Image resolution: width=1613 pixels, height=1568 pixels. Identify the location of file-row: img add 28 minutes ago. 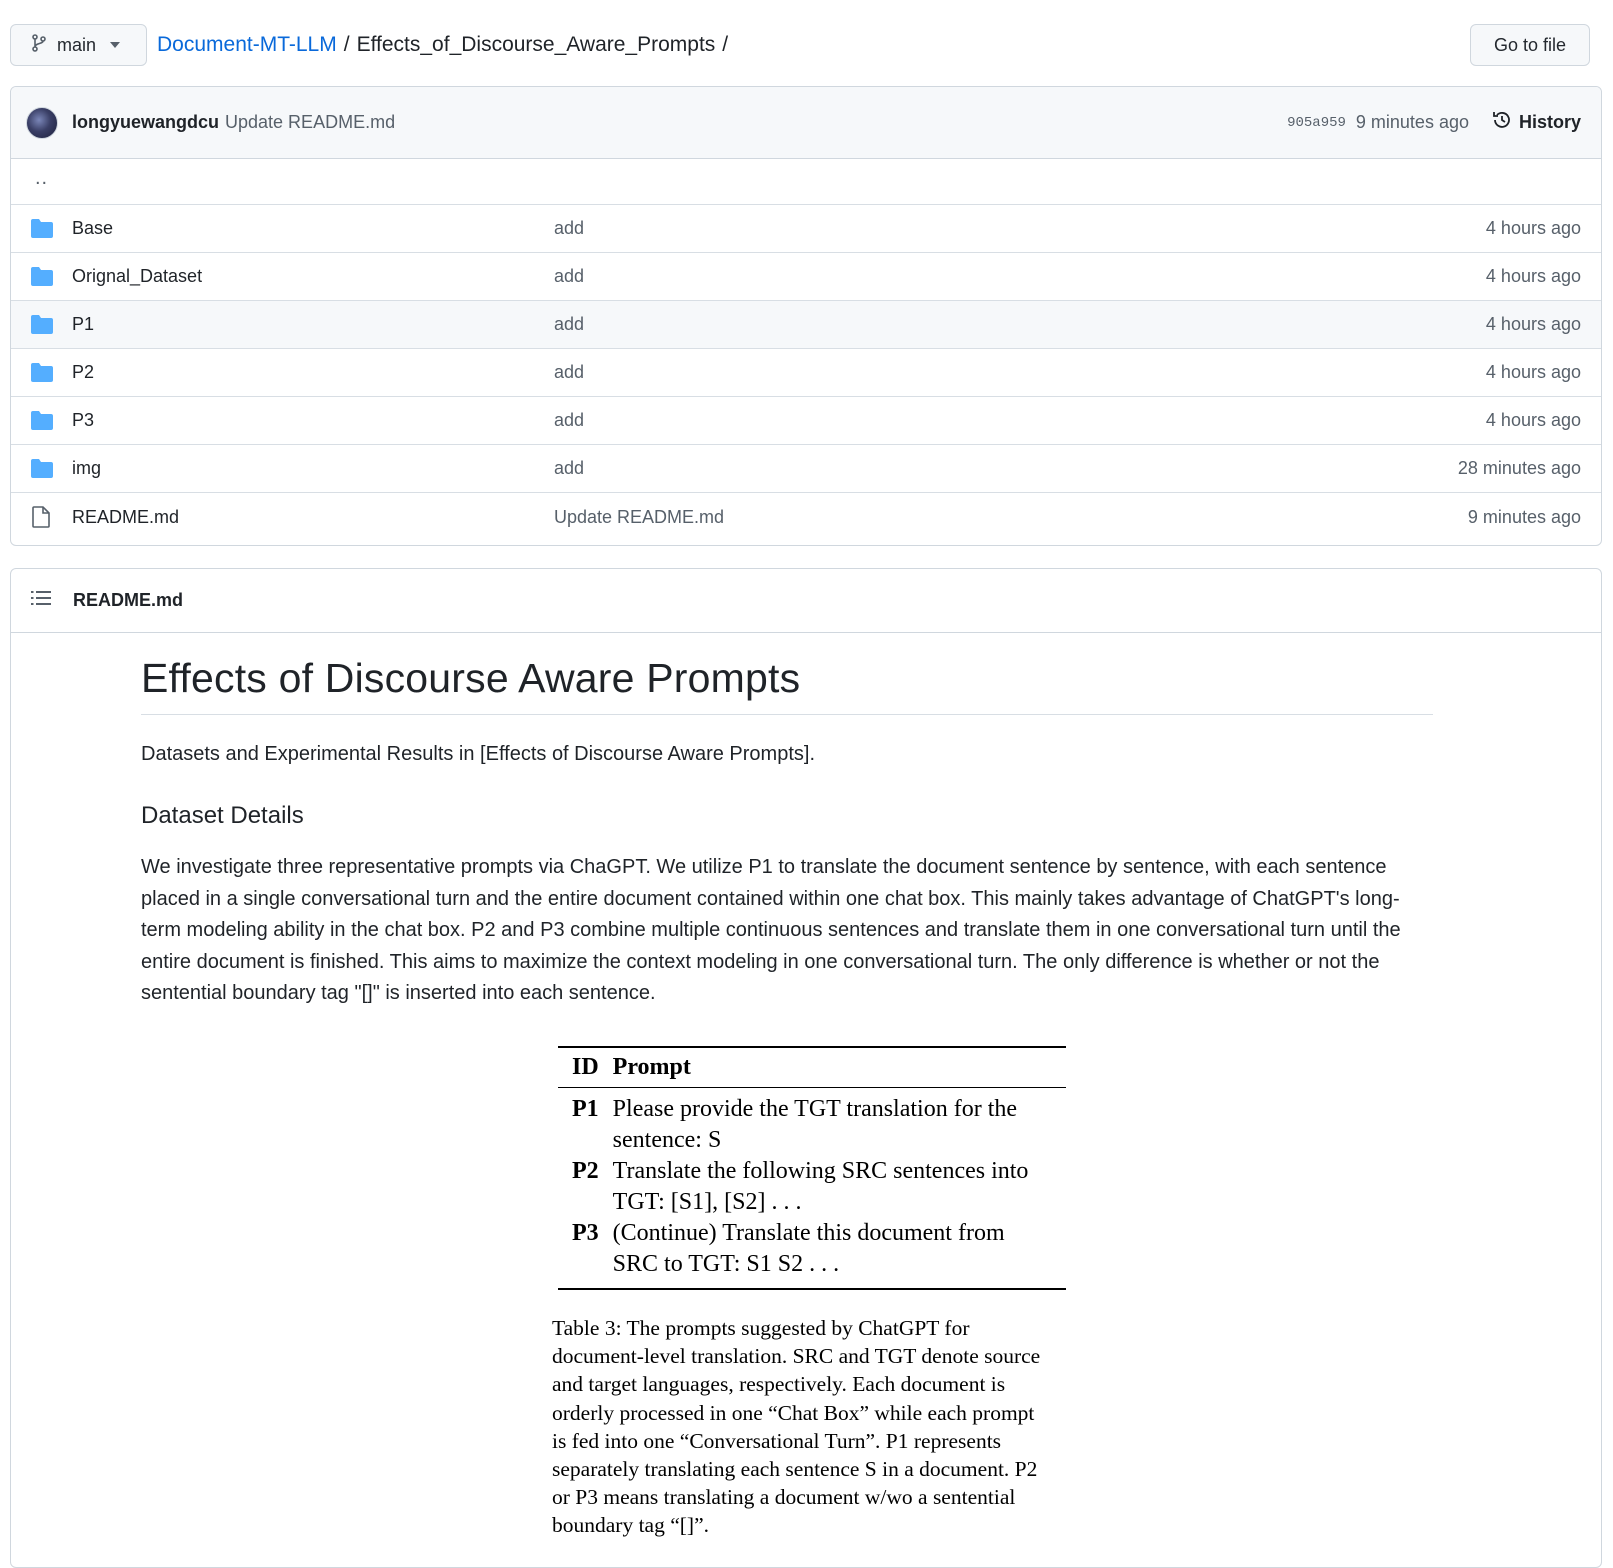
(806, 469).